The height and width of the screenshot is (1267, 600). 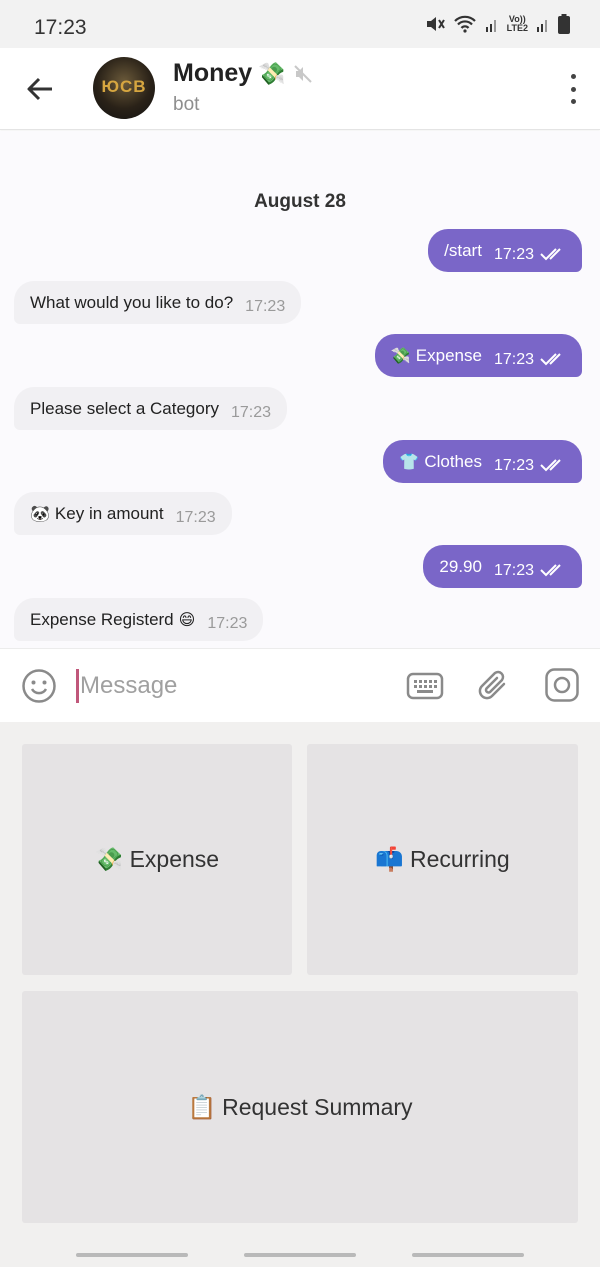 I want to click on message-composer, so click(x=300, y=685).